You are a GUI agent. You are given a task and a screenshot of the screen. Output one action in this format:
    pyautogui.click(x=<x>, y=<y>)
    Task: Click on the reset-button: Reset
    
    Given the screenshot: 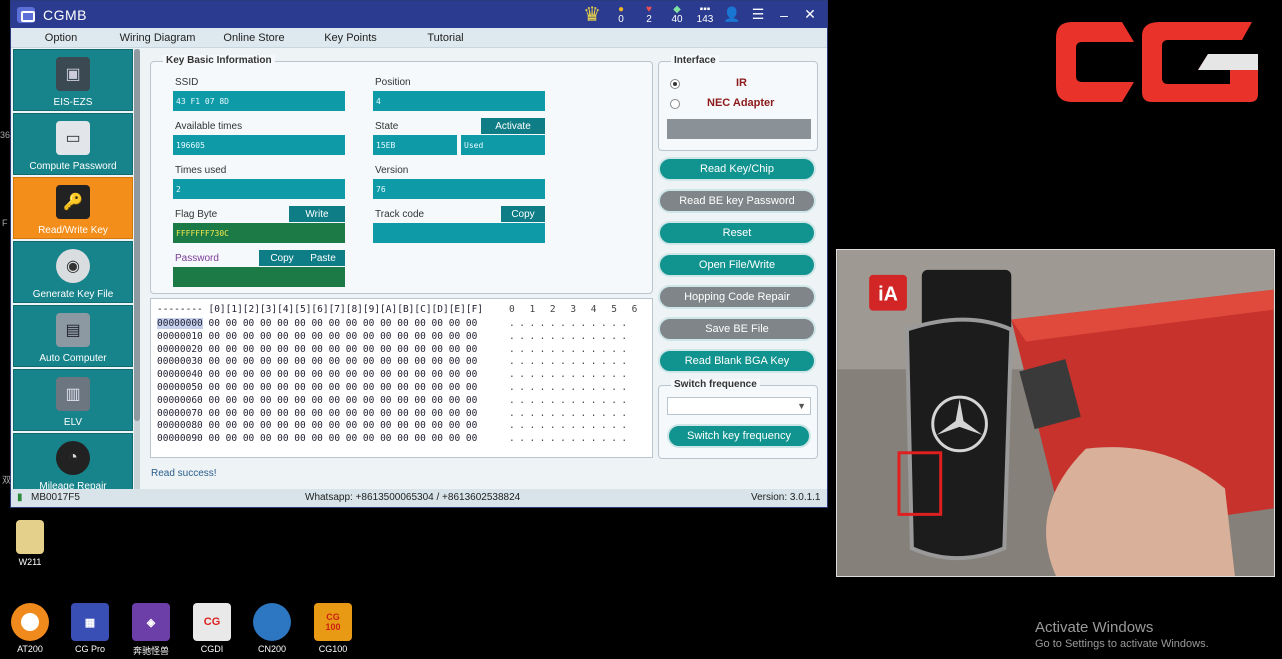 What is the action you would take?
    pyautogui.click(x=737, y=233)
    